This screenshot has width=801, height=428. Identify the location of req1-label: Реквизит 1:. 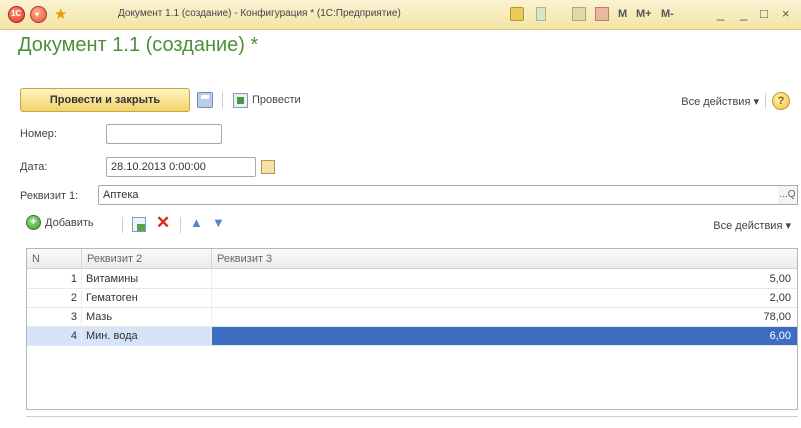
(49, 196).